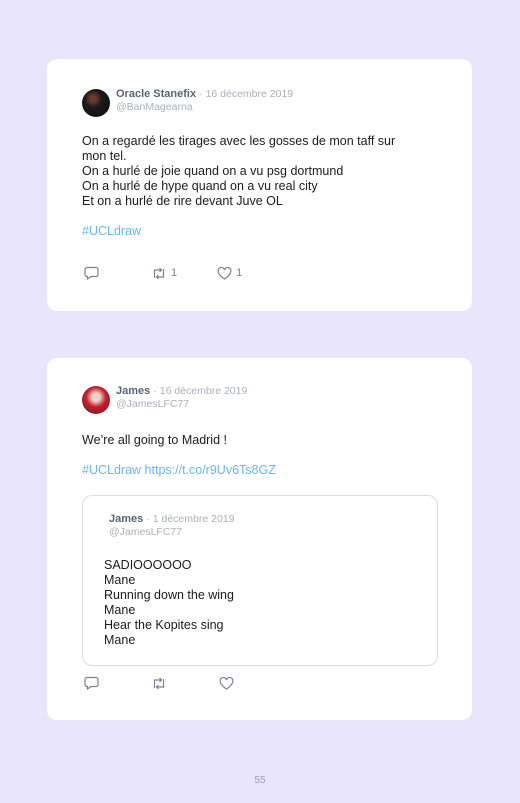  I want to click on retweet-button, so click(159, 683).